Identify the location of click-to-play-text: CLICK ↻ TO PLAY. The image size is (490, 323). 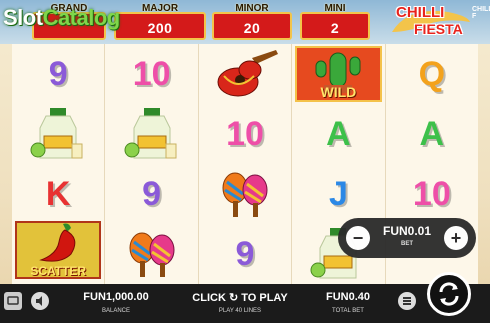
(240, 298).